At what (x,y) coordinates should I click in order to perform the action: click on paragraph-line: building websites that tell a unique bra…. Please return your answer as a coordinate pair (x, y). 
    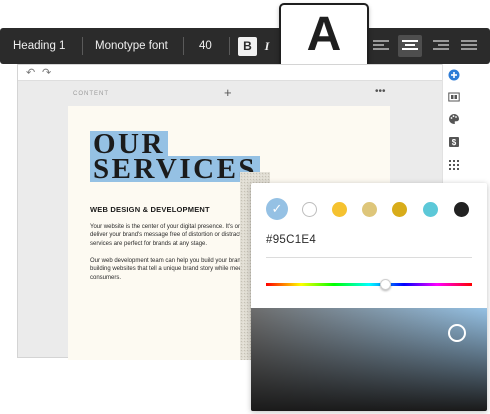
    Looking at the image, I should click on (167, 269).